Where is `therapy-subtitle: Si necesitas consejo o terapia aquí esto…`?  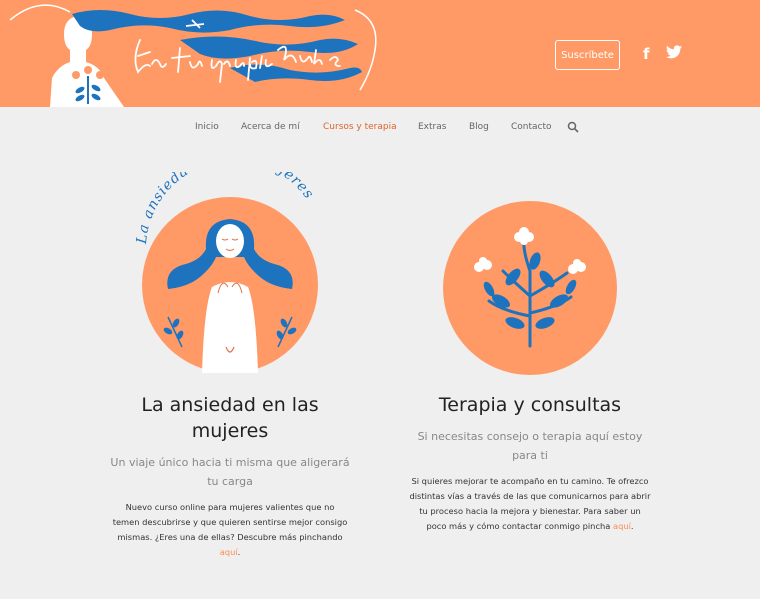 therapy-subtitle: Si necesitas consejo o terapia aquí esto… is located at coordinates (530, 446).